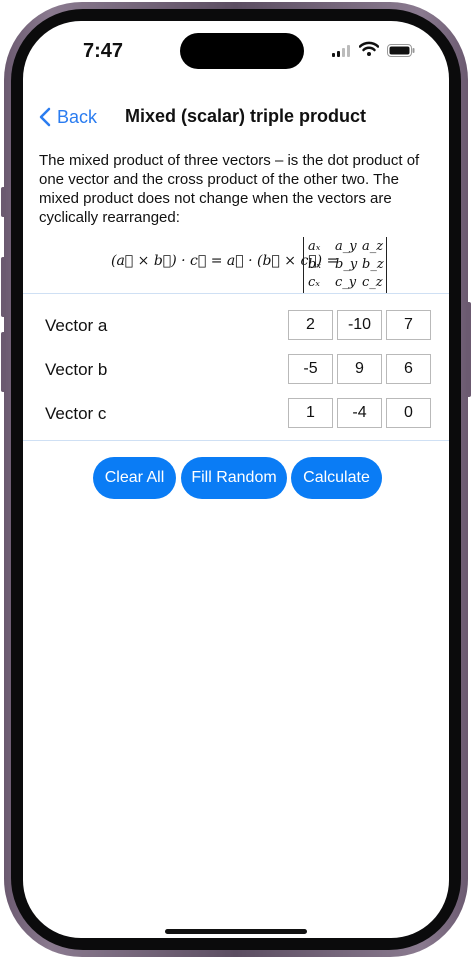  Describe the element at coordinates (401, 50) in the screenshot. I see `battery-icon` at that location.